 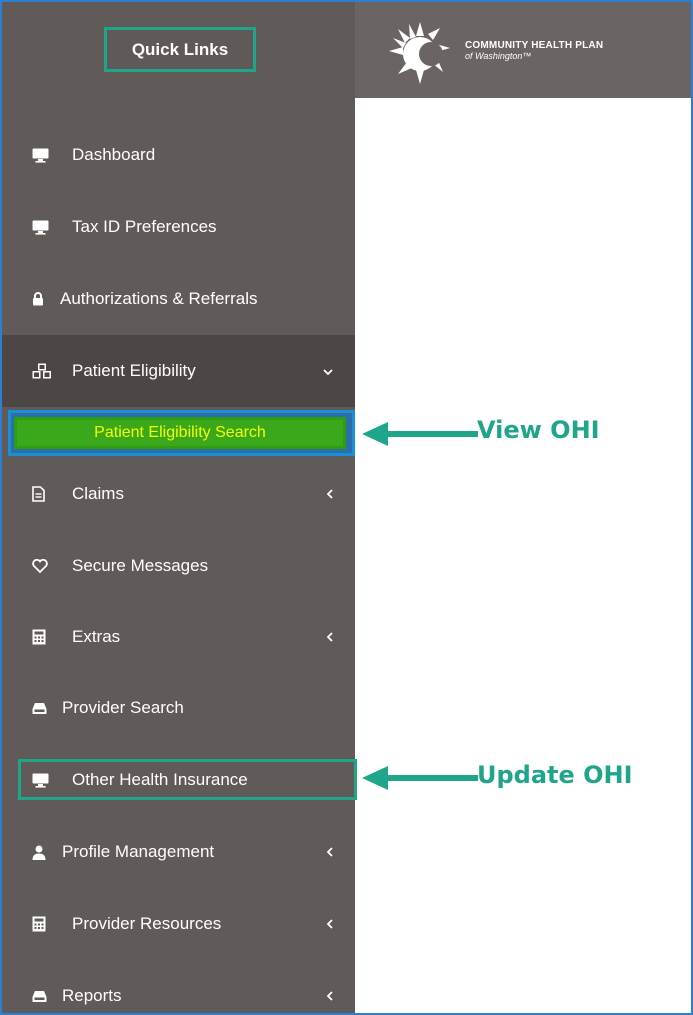 I want to click on brand-name-line2: of Washington™, so click(x=498, y=55).